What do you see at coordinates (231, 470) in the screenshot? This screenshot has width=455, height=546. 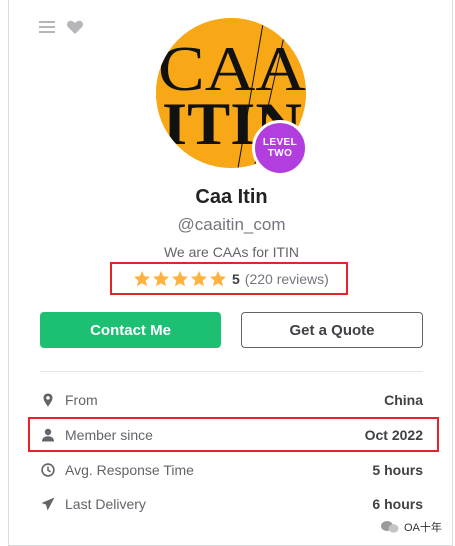 I see `stat-row-response-time: Avg. Response Time 5 hours` at bounding box center [231, 470].